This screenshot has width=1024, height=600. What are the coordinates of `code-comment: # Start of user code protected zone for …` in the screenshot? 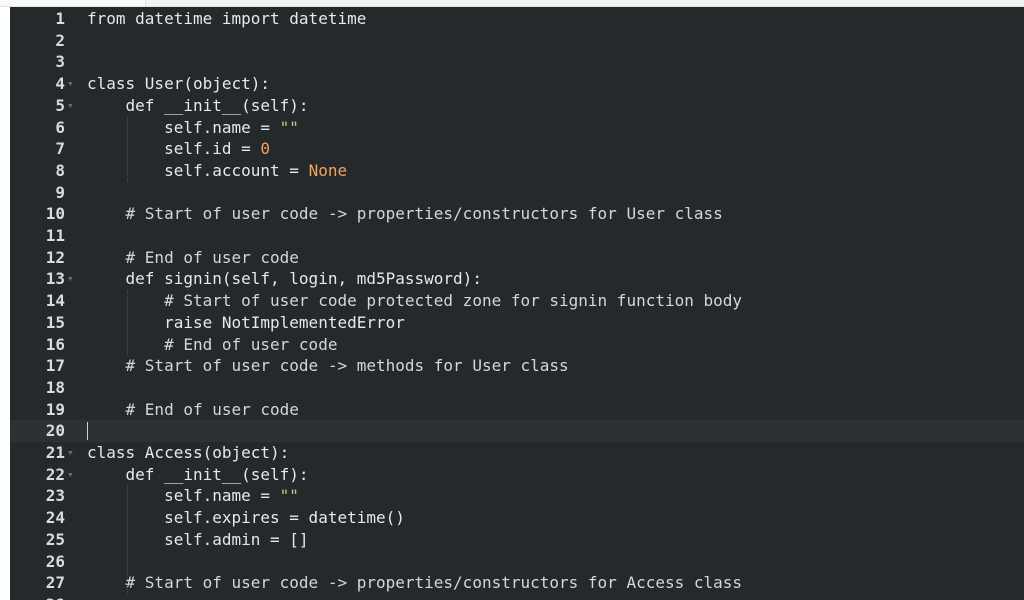 It's located at (415, 301).